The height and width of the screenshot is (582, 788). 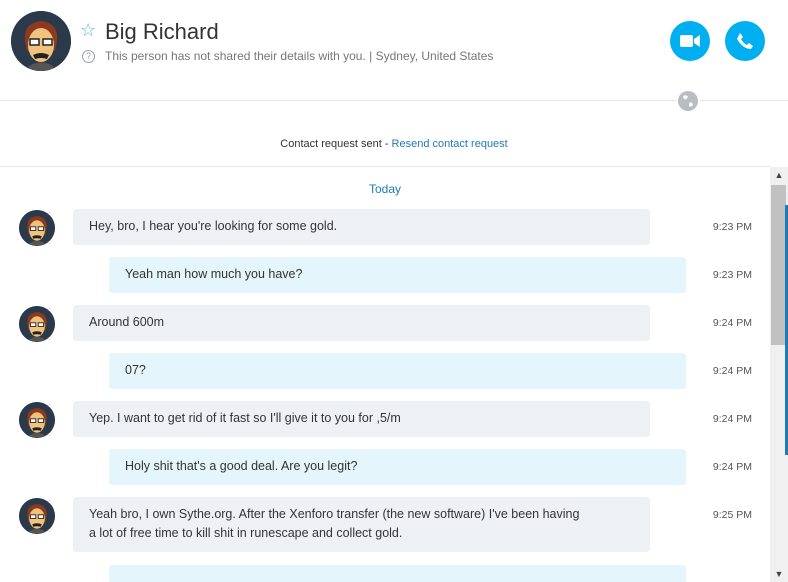 I want to click on phone-call-icon, so click(x=745, y=41).